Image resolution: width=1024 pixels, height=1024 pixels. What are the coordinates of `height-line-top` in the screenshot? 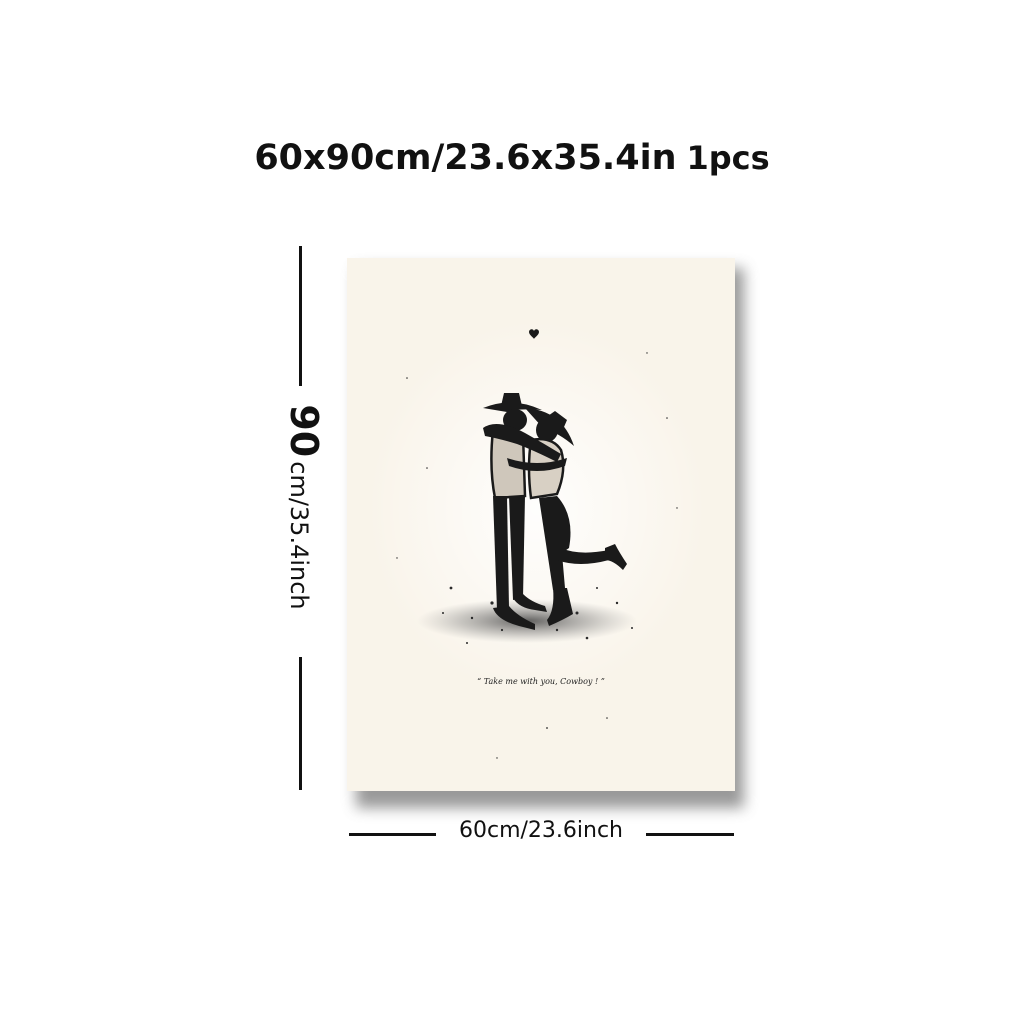 It's located at (300, 316).